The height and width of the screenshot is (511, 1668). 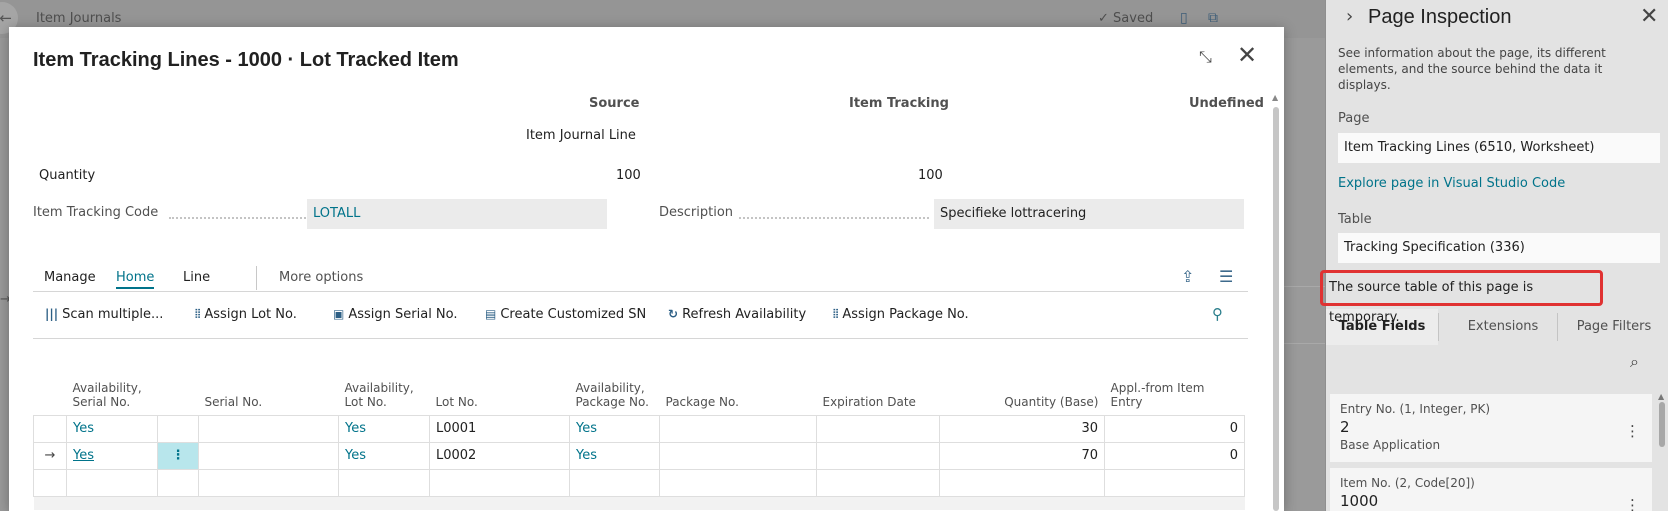 What do you see at coordinates (899, 103) in the screenshot?
I see `item-tracking-header: Item Tracking` at bounding box center [899, 103].